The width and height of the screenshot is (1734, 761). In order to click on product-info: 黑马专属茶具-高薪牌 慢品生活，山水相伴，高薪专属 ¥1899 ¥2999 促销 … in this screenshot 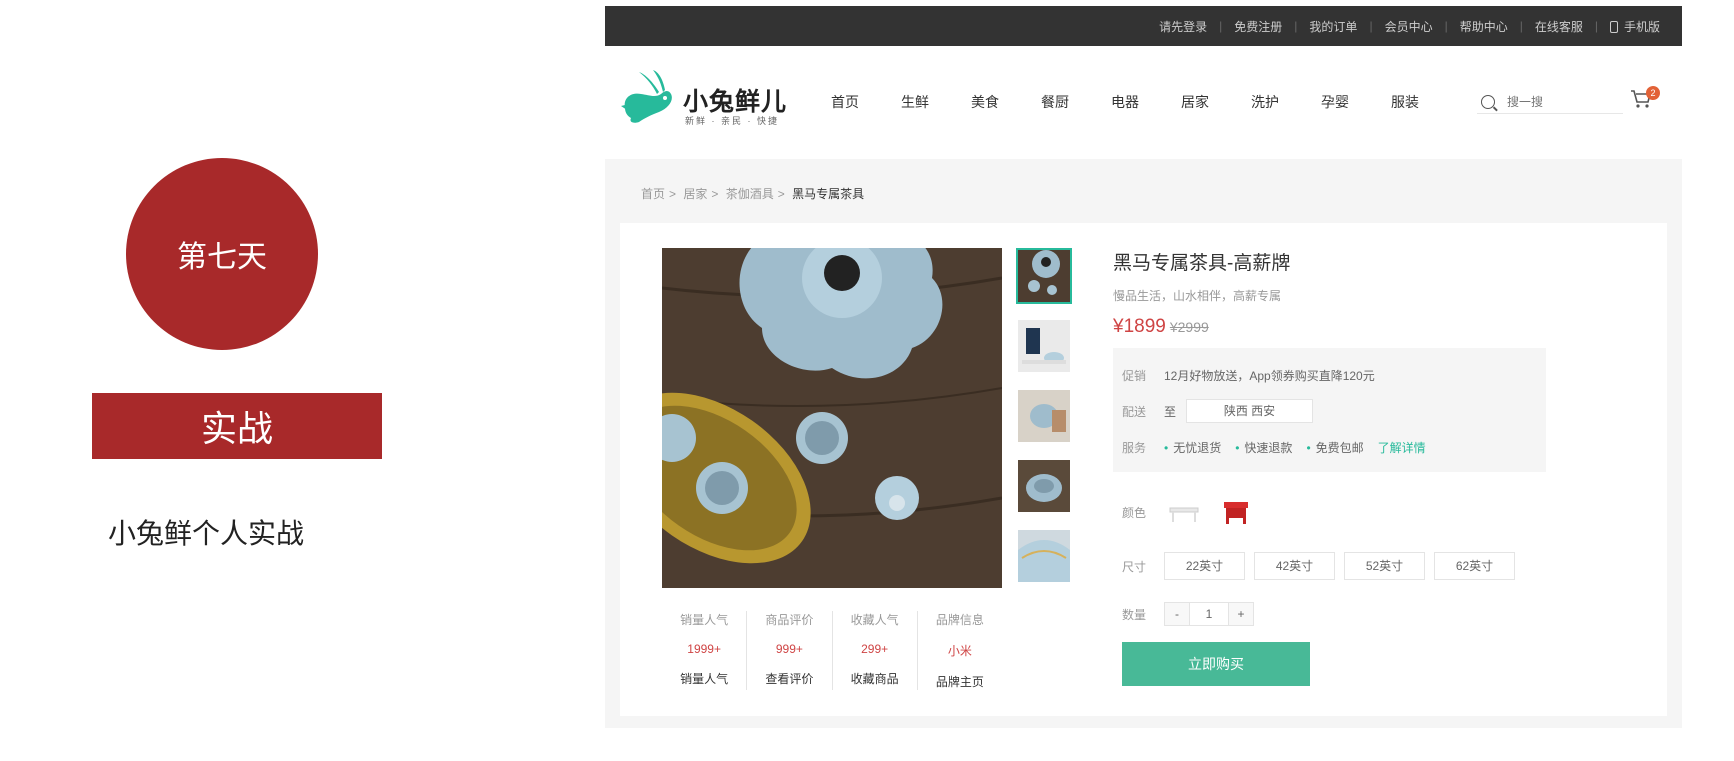, I will do `click(1329, 467)`.